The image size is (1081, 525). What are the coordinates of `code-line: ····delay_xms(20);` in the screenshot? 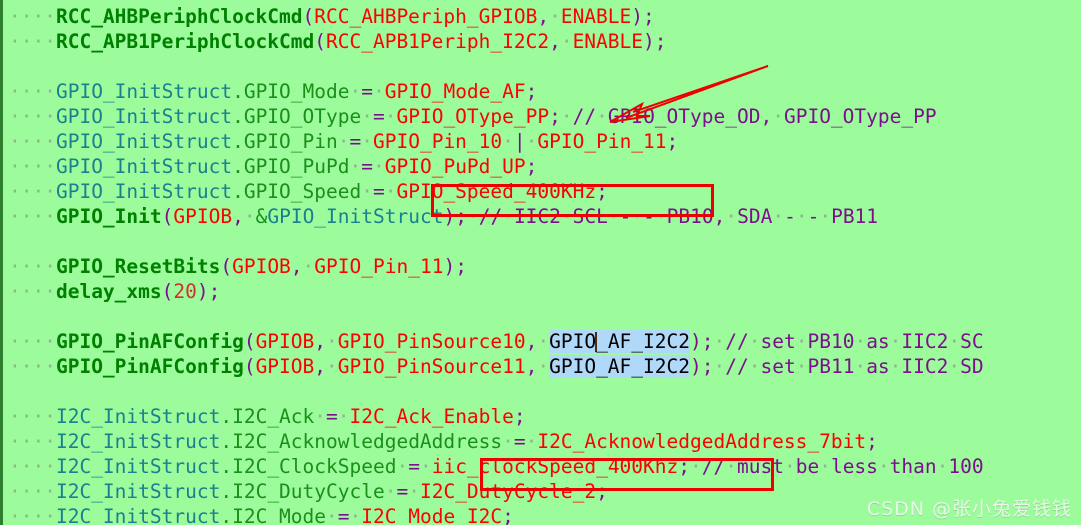 It's located at (542, 291).